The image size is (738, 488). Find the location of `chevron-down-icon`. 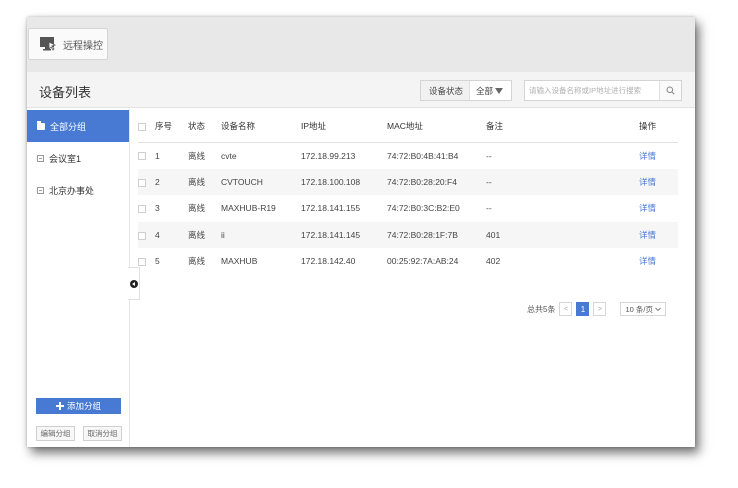

chevron-down-icon is located at coordinates (658, 309).